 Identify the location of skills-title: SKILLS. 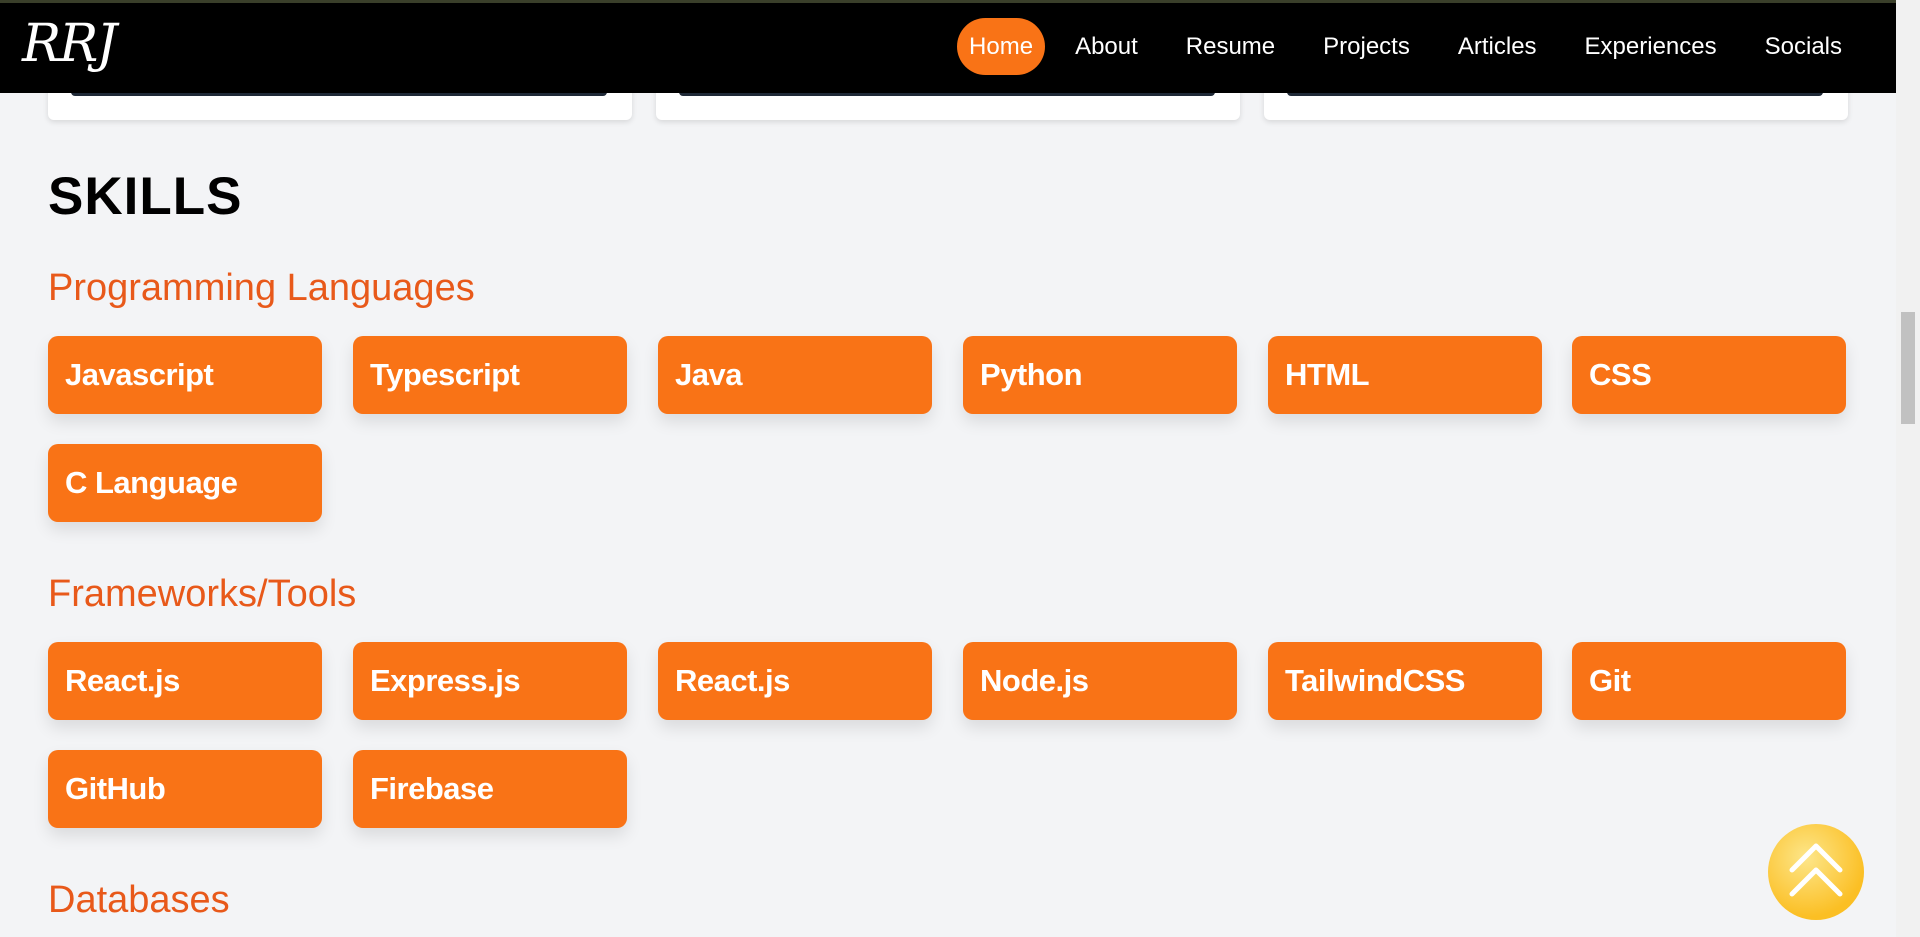
(145, 196).